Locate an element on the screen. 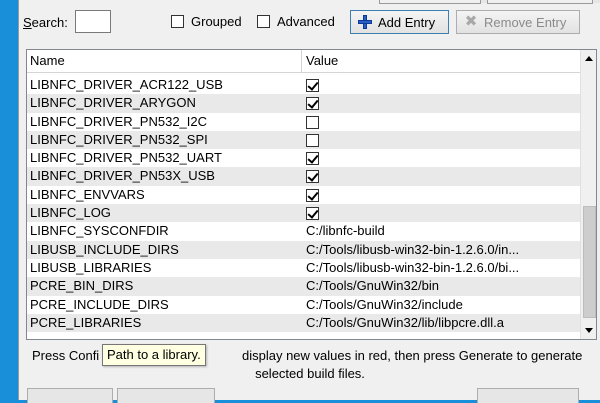  column-separator is located at coordinates (301, 61).